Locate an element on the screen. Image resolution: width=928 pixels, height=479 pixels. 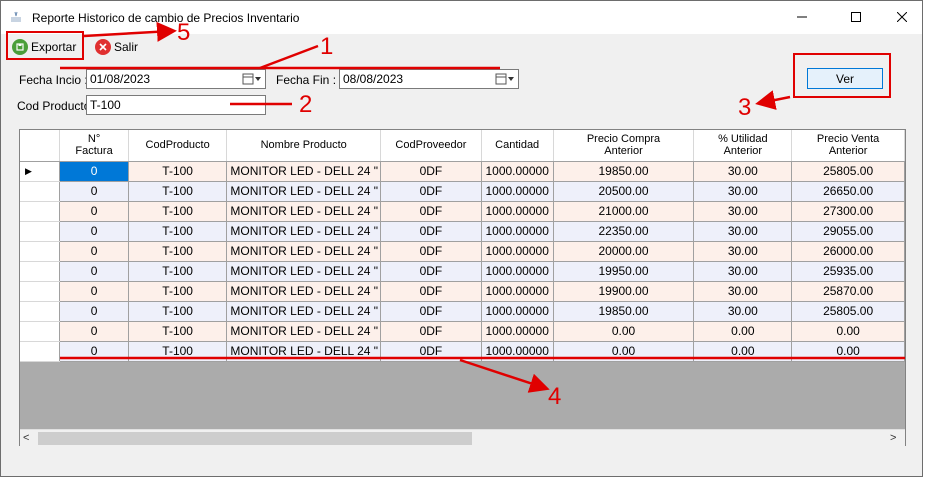
scroll-left-icon: < is located at coordinates (29, 438).